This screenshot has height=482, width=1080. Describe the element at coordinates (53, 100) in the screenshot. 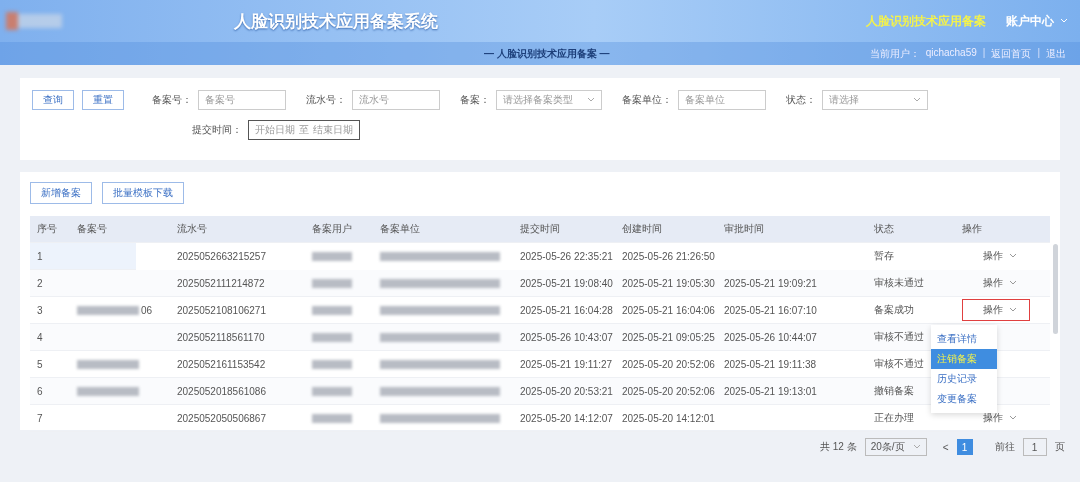

I see `filter-button: 查询` at that location.